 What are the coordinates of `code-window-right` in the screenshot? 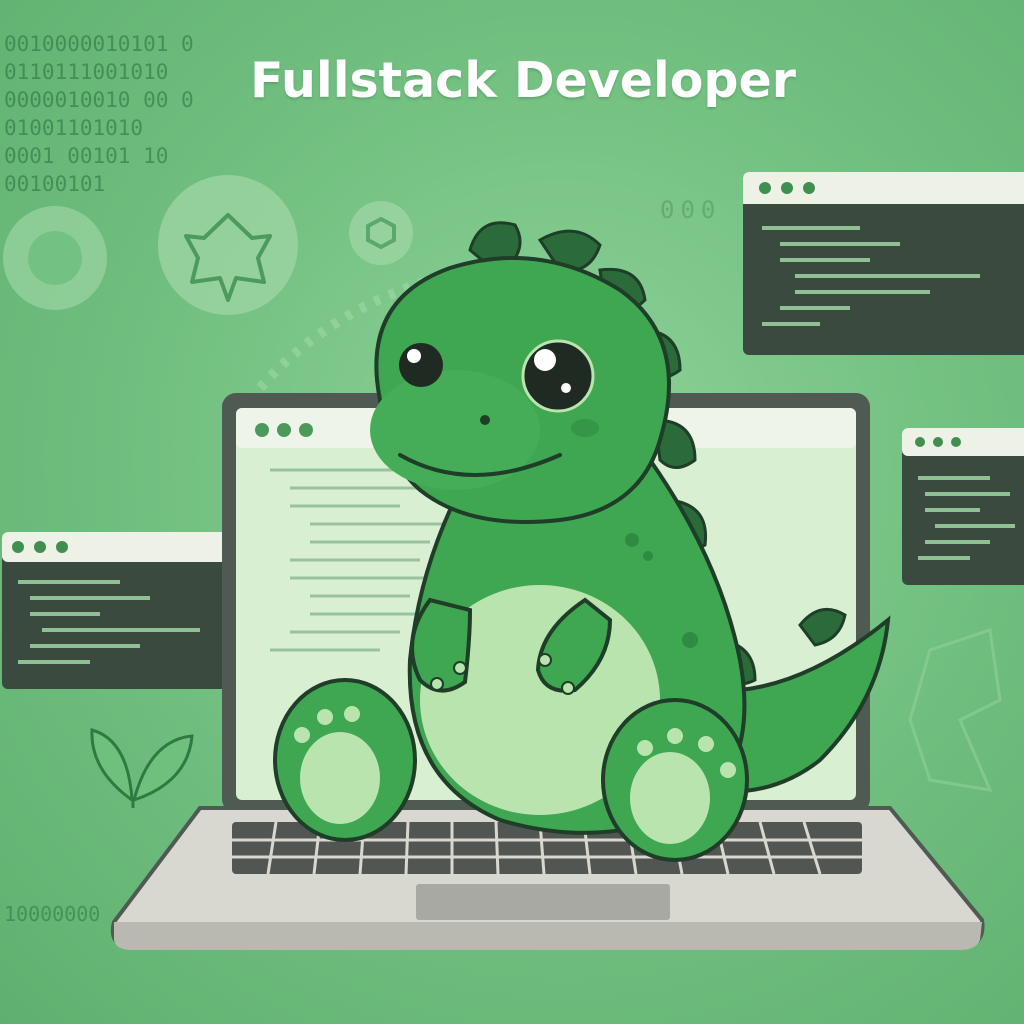 It's located at (963, 506).